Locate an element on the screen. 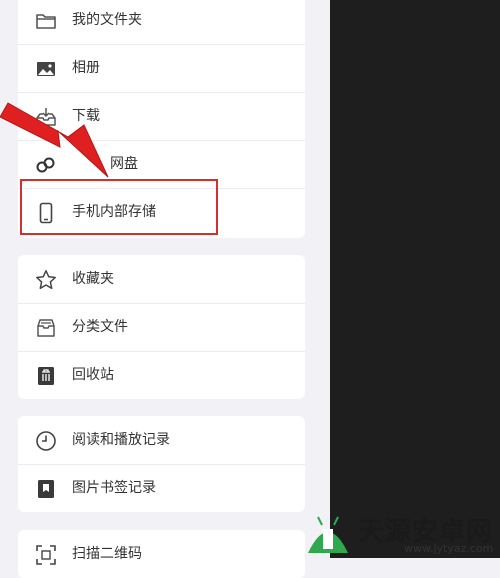 The image size is (500, 578). menu-item-label: 阅读和播放记录 is located at coordinates (121, 440).